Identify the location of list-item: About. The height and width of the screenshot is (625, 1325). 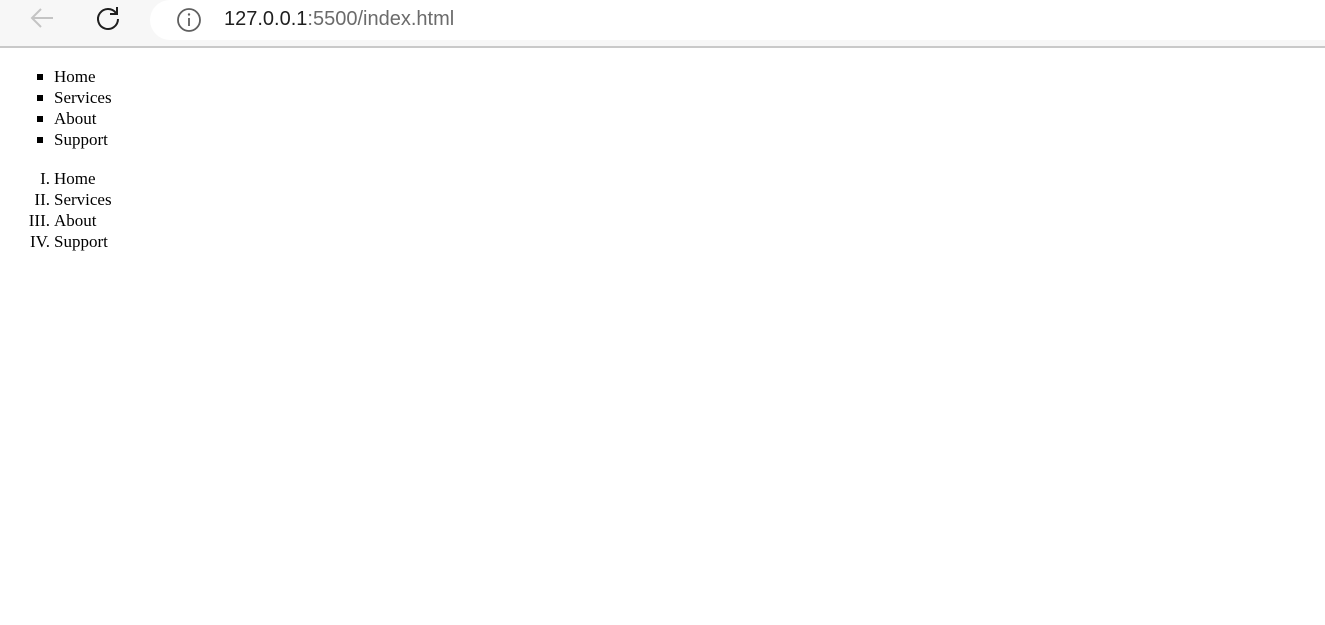
(662, 118).